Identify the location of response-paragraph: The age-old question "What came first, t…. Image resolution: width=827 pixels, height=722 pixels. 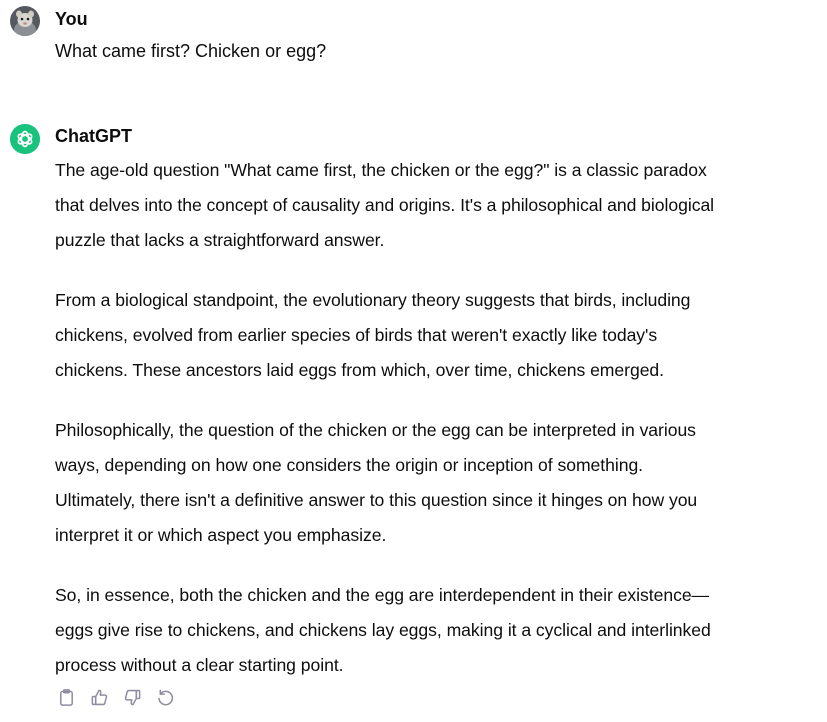
(385, 205).